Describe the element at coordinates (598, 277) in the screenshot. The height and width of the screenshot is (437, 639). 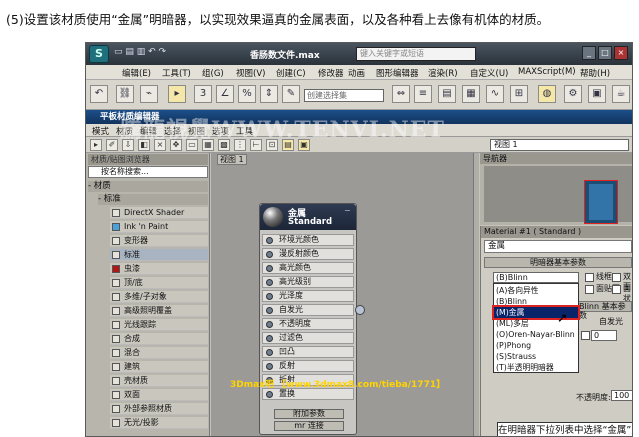
I see `wire-checkbox: 线框` at that location.